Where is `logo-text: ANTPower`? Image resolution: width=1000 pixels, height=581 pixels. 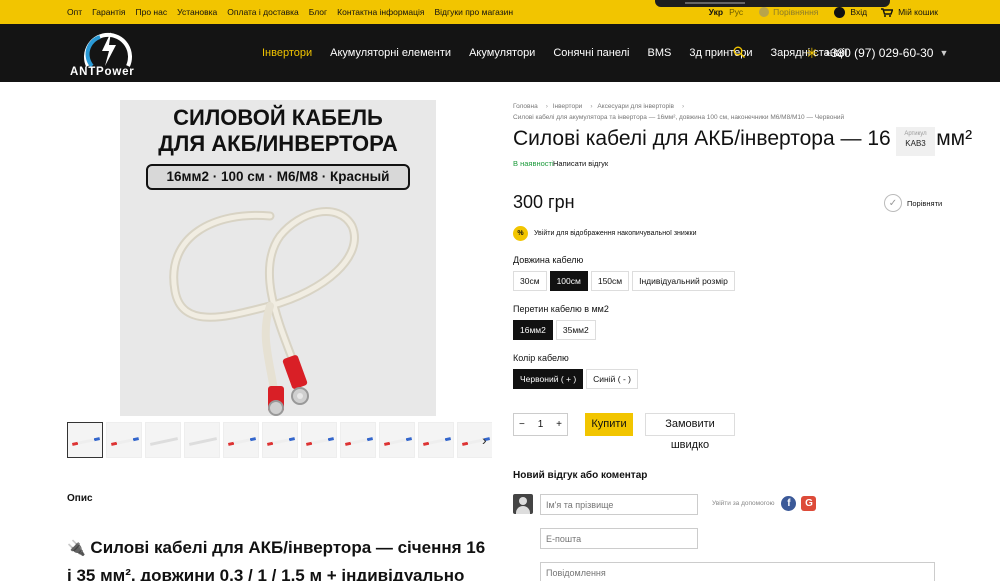 logo-text: ANTPower is located at coordinates (102, 72).